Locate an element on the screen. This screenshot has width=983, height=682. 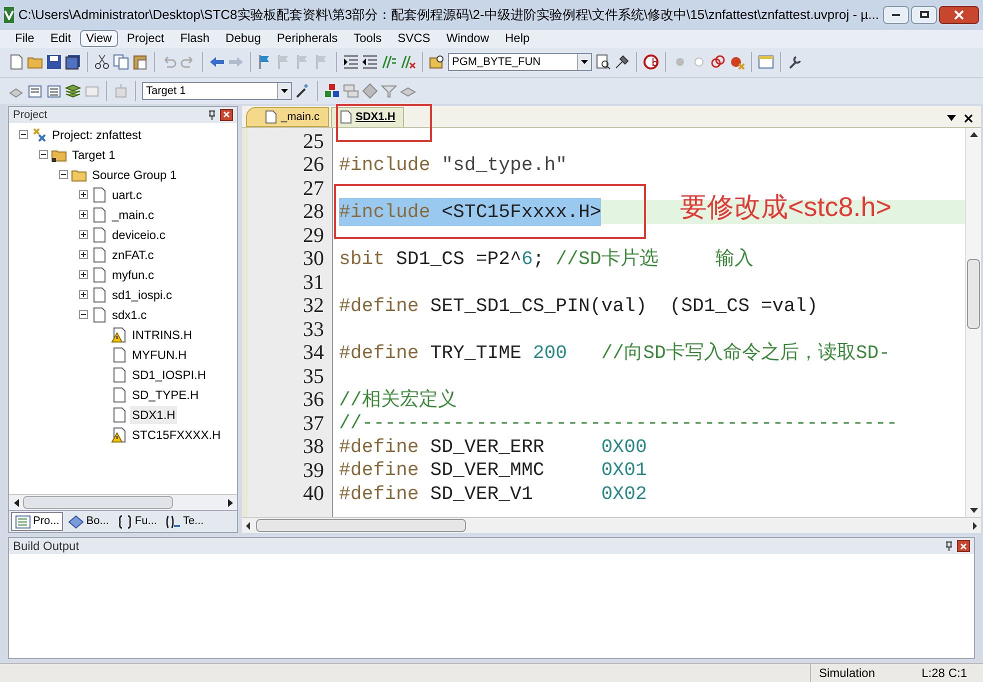
menu-item: Edit is located at coordinates (60, 39).